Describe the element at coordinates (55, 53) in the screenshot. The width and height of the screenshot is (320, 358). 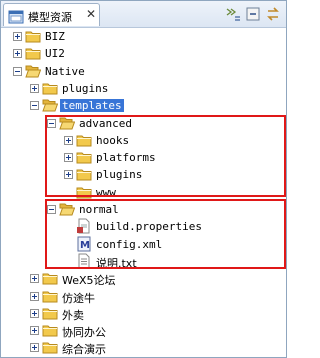
I see `tree-item-label: UI2` at that location.